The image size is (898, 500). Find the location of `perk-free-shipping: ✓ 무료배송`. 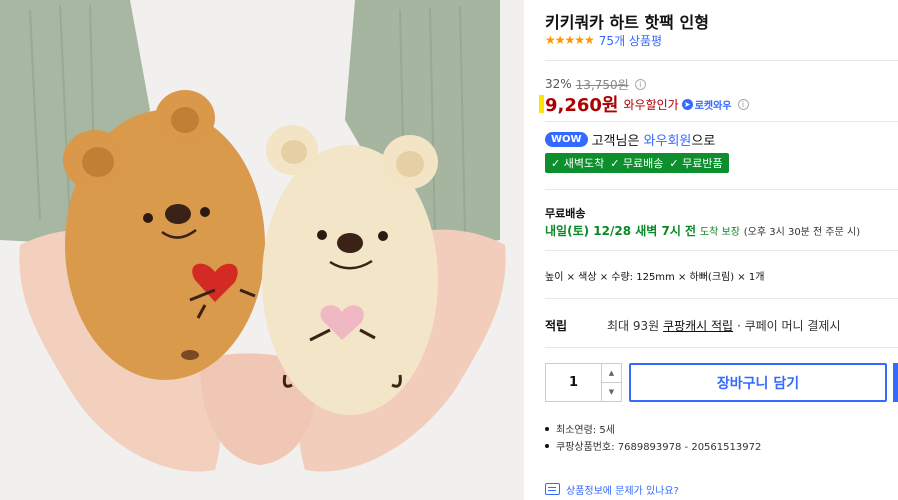

perk-free-shipping: ✓ 무료배송 is located at coordinates (637, 163).